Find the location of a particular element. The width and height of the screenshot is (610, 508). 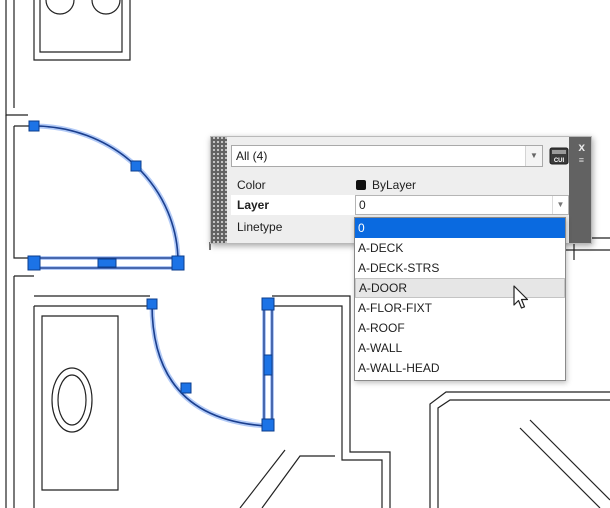

selection-filter-dropdown: All (4) ▼ is located at coordinates (387, 156).